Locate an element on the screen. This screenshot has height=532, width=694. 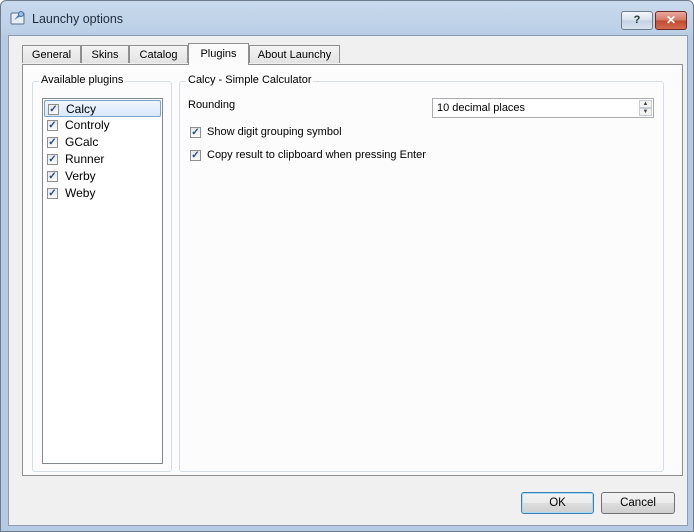
cancel-button: Cancel is located at coordinates (638, 503).